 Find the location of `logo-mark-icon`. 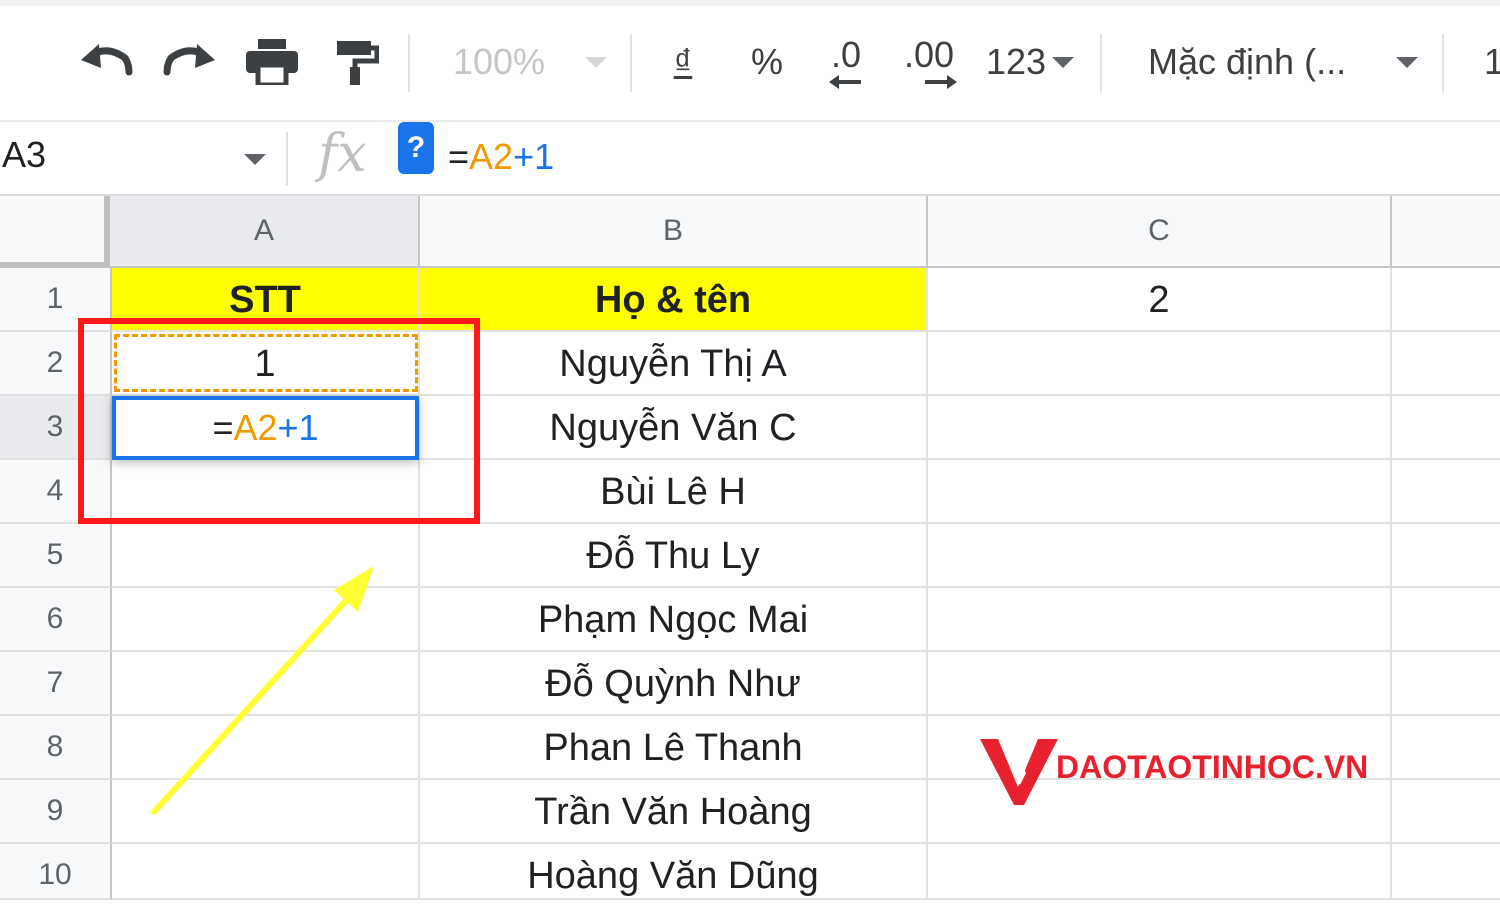

logo-mark-icon is located at coordinates (1019, 772).